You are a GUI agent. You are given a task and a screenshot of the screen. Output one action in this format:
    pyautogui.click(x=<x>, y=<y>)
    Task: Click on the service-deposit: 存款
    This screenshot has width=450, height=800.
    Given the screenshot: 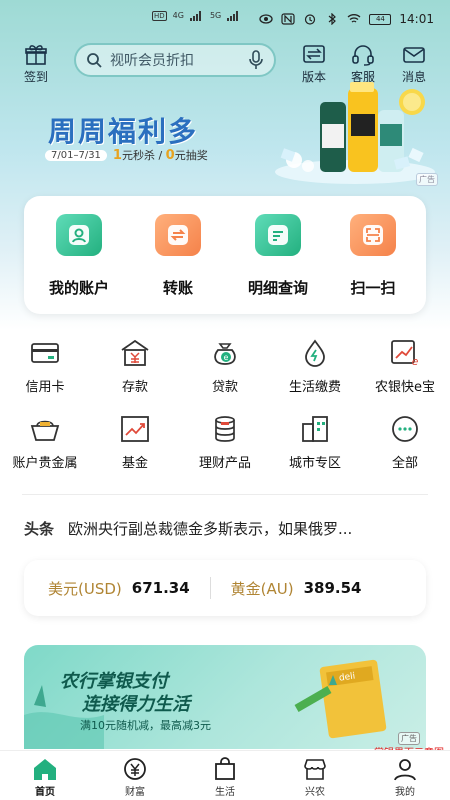 What is the action you would take?
    pyautogui.click(x=135, y=366)
    